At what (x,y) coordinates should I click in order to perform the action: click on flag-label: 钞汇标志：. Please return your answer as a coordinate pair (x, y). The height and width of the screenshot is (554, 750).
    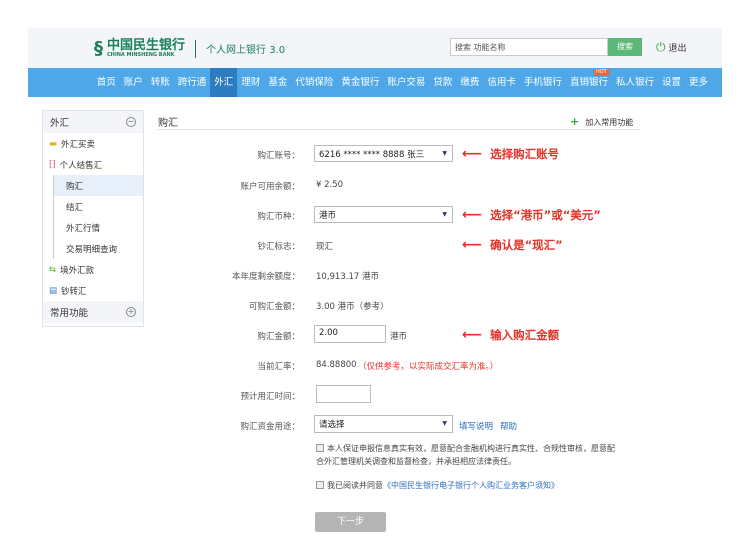
    Looking at the image, I should click on (278, 247).